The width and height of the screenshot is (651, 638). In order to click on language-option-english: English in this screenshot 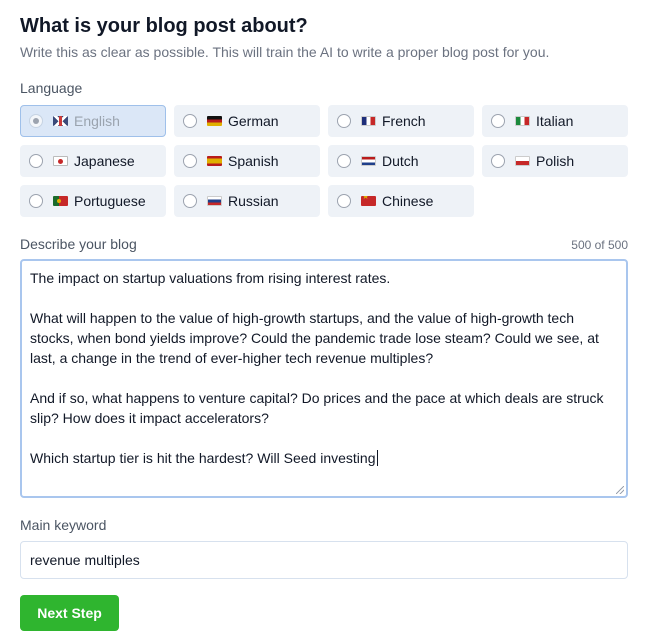, I will do `click(93, 121)`.